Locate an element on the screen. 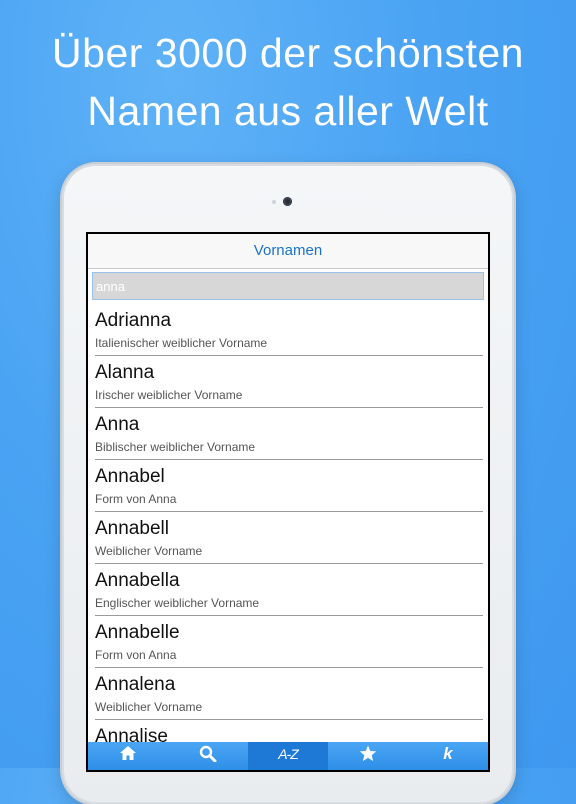 This screenshot has height=804, width=576. headline-line-1: Über 3000 der schönsten is located at coordinates (288, 53).